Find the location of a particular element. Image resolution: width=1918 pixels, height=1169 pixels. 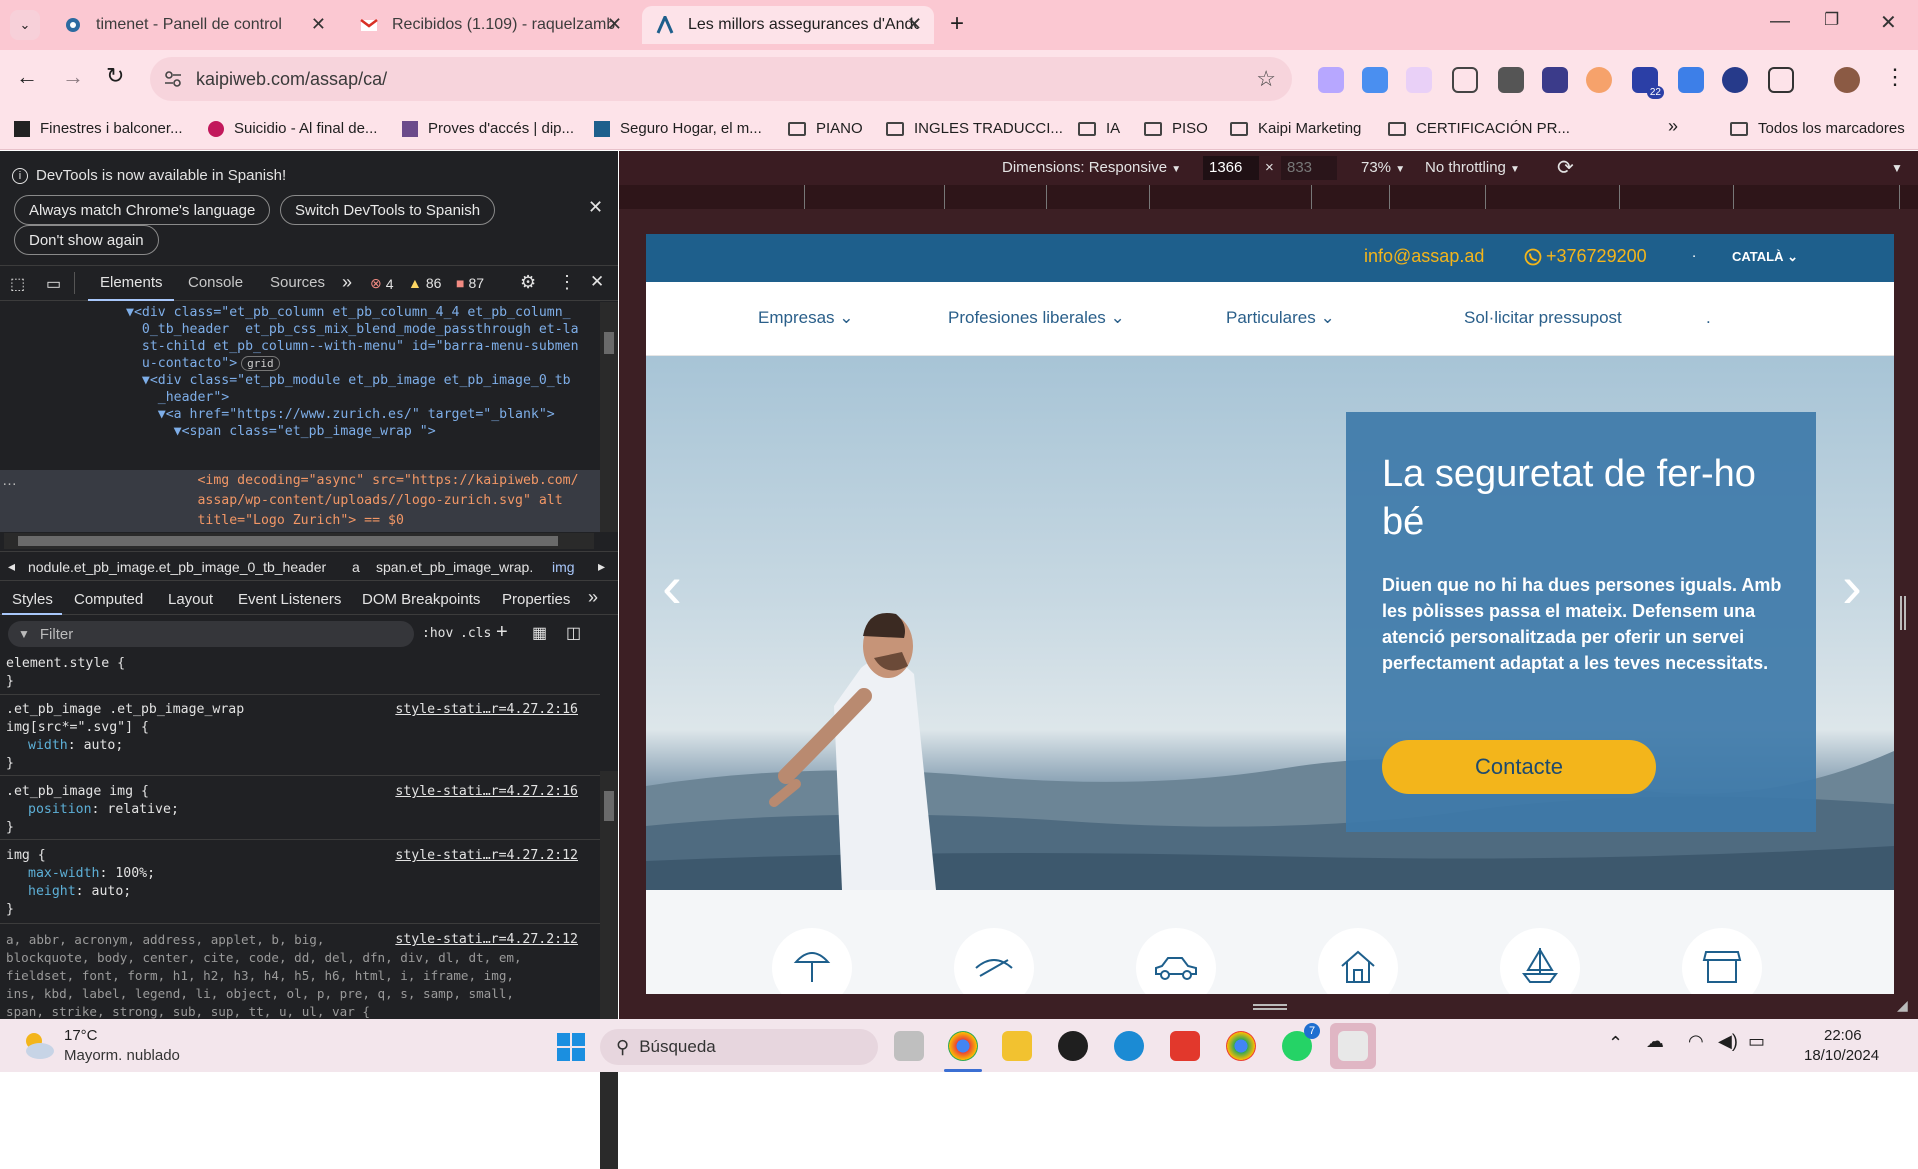

device-toggle-icon: ▭ is located at coordinates (53, 284).